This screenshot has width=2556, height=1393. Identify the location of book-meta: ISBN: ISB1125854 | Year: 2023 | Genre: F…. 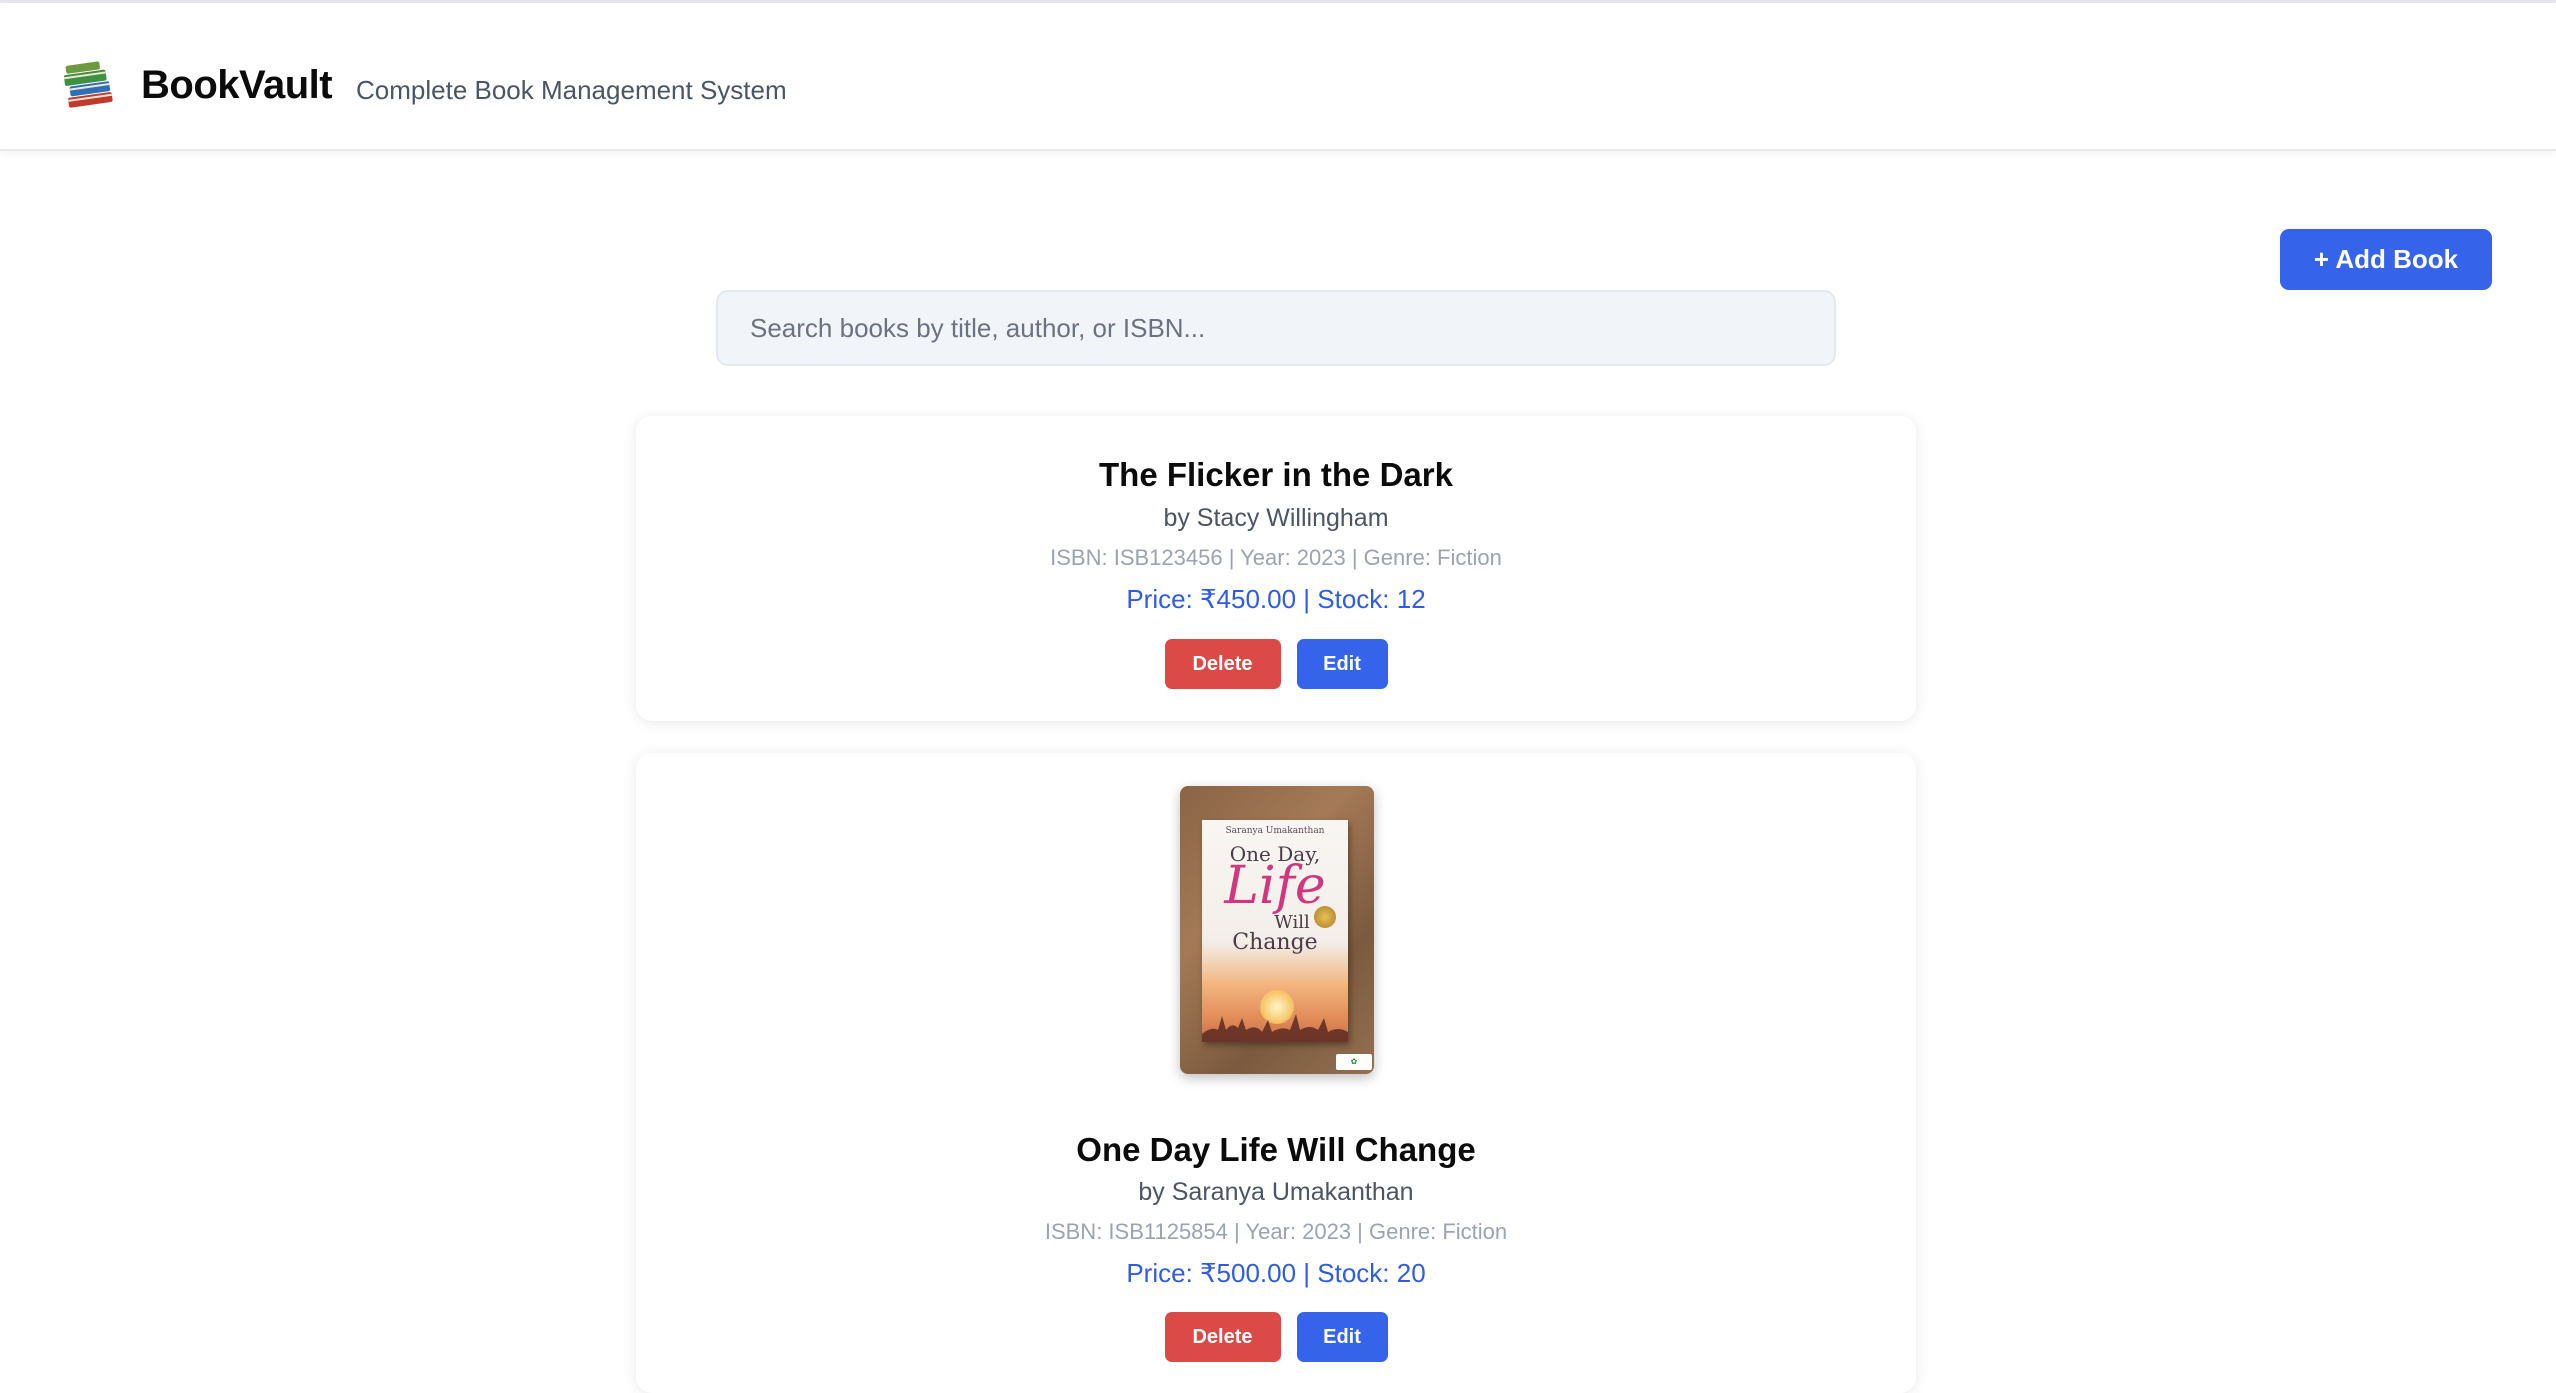
(1276, 1231).